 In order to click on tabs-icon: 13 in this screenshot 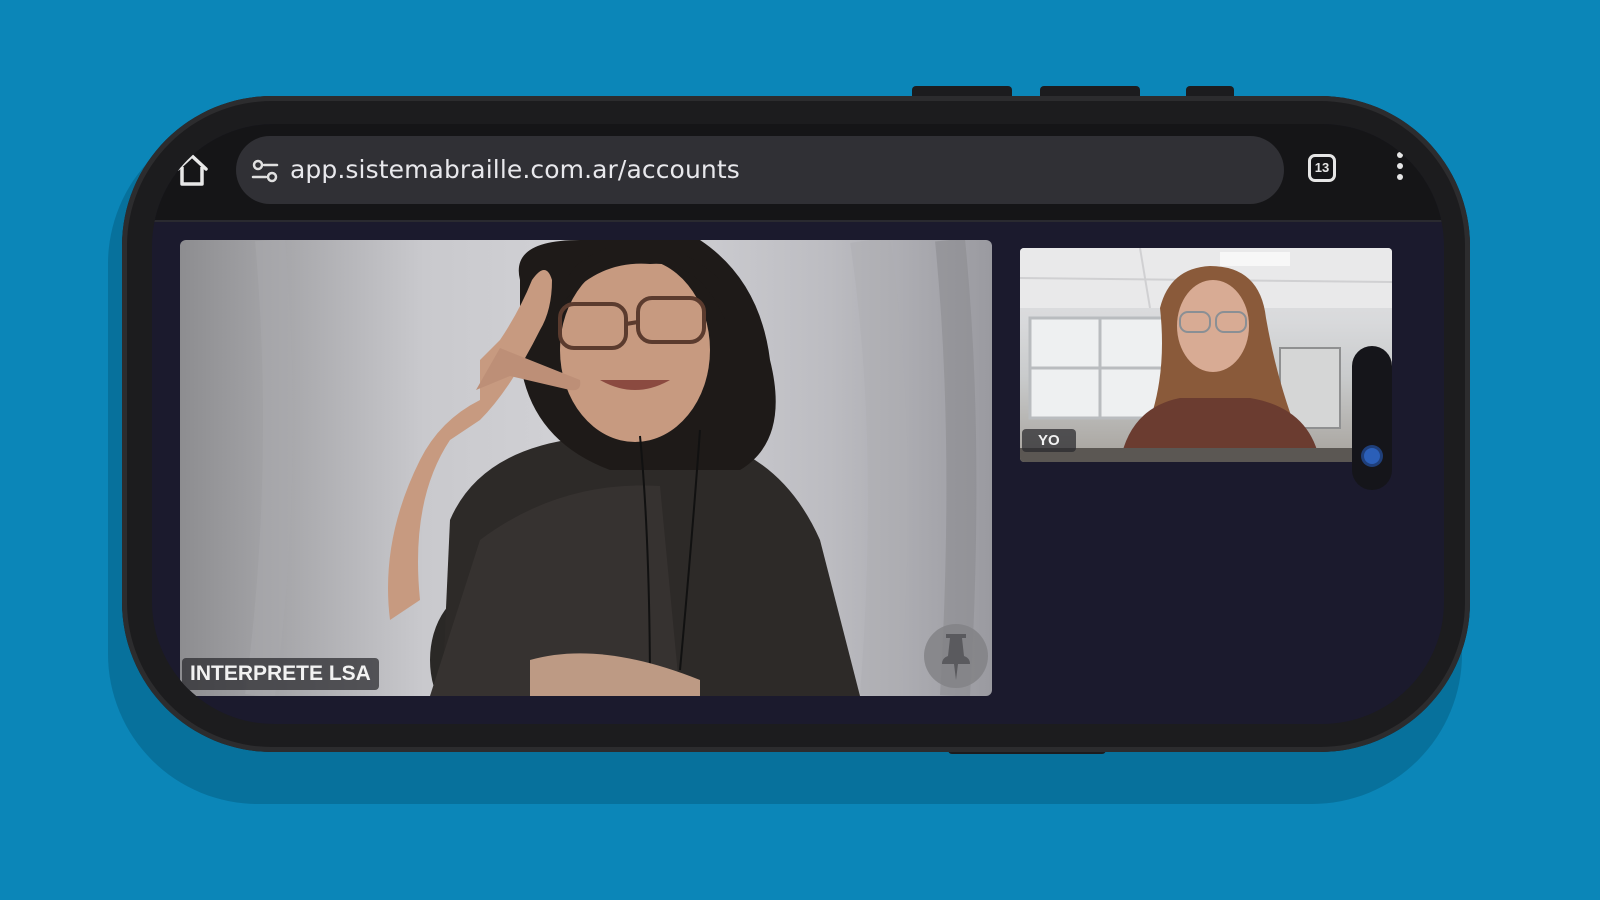, I will do `click(1322, 168)`.